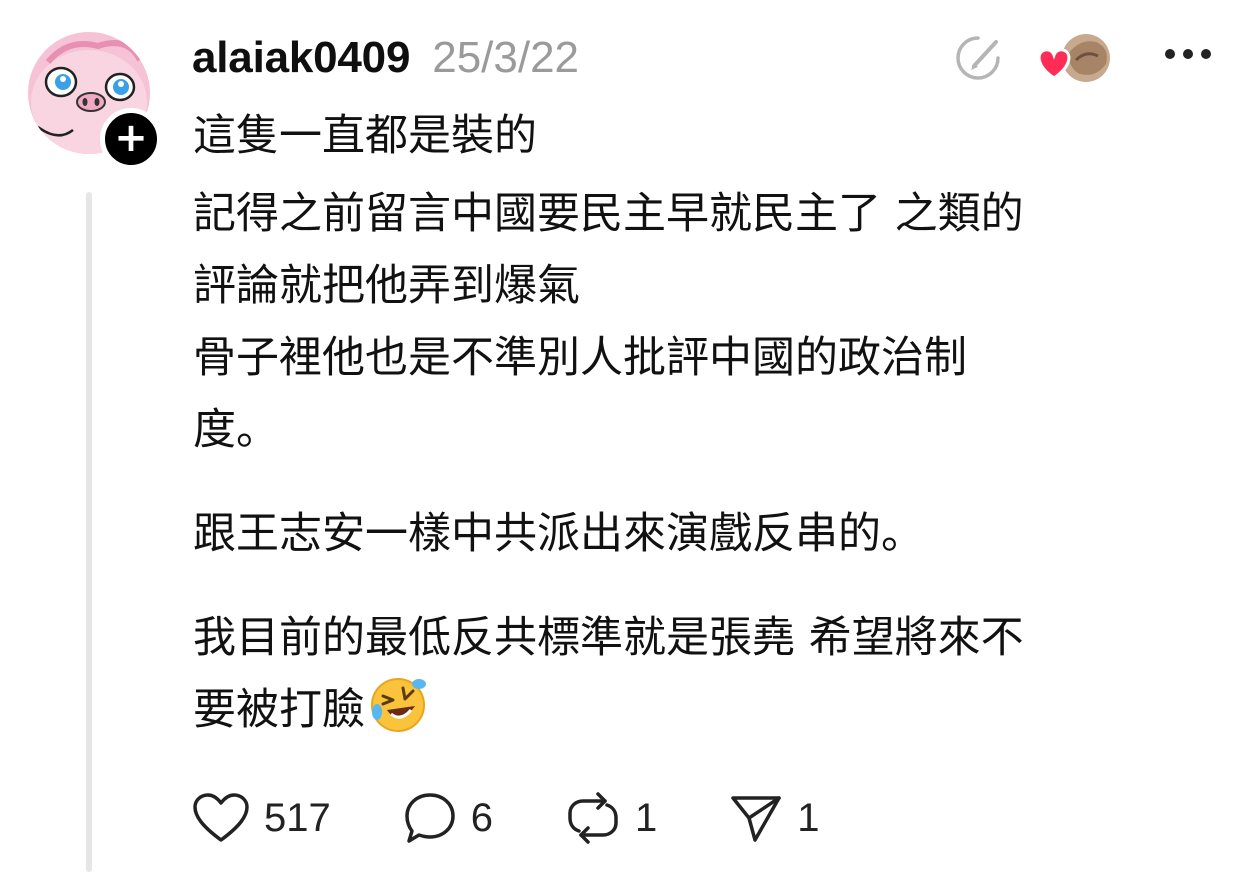 The image size is (1249, 872). What do you see at coordinates (481, 817) in the screenshot?
I see `comment-count: 6` at bounding box center [481, 817].